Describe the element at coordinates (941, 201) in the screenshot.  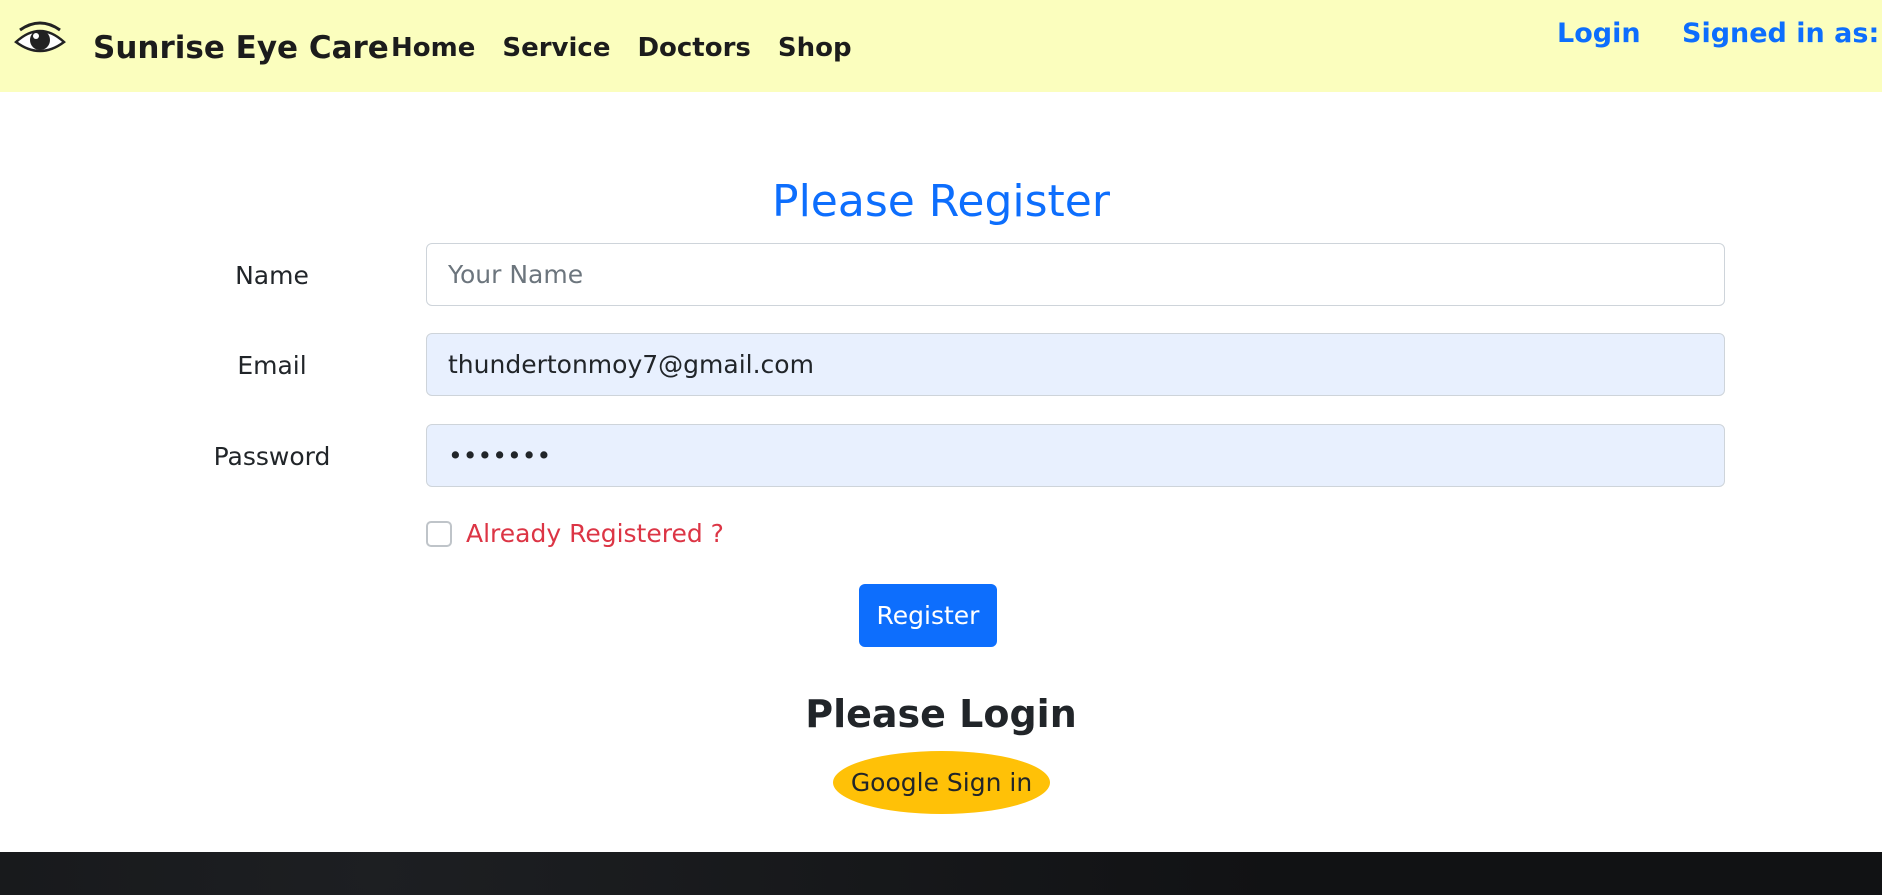
I see `page-title: Please Register` at that location.